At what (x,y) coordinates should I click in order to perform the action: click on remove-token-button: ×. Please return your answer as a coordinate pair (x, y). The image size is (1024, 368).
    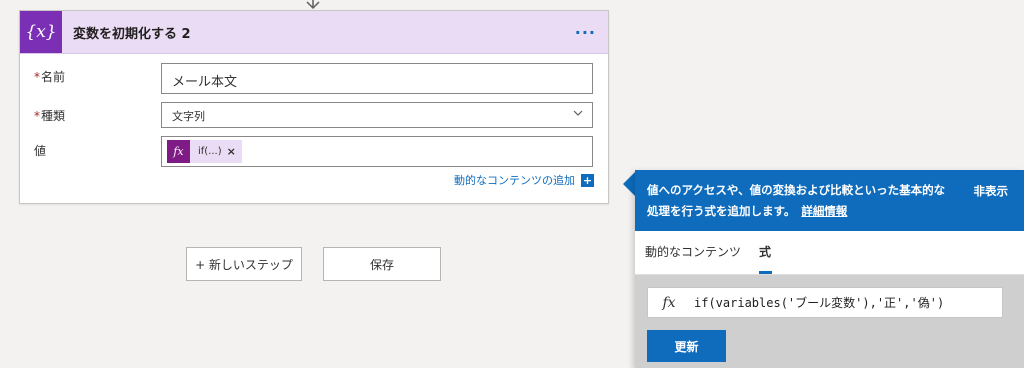
    Looking at the image, I should click on (234, 151).